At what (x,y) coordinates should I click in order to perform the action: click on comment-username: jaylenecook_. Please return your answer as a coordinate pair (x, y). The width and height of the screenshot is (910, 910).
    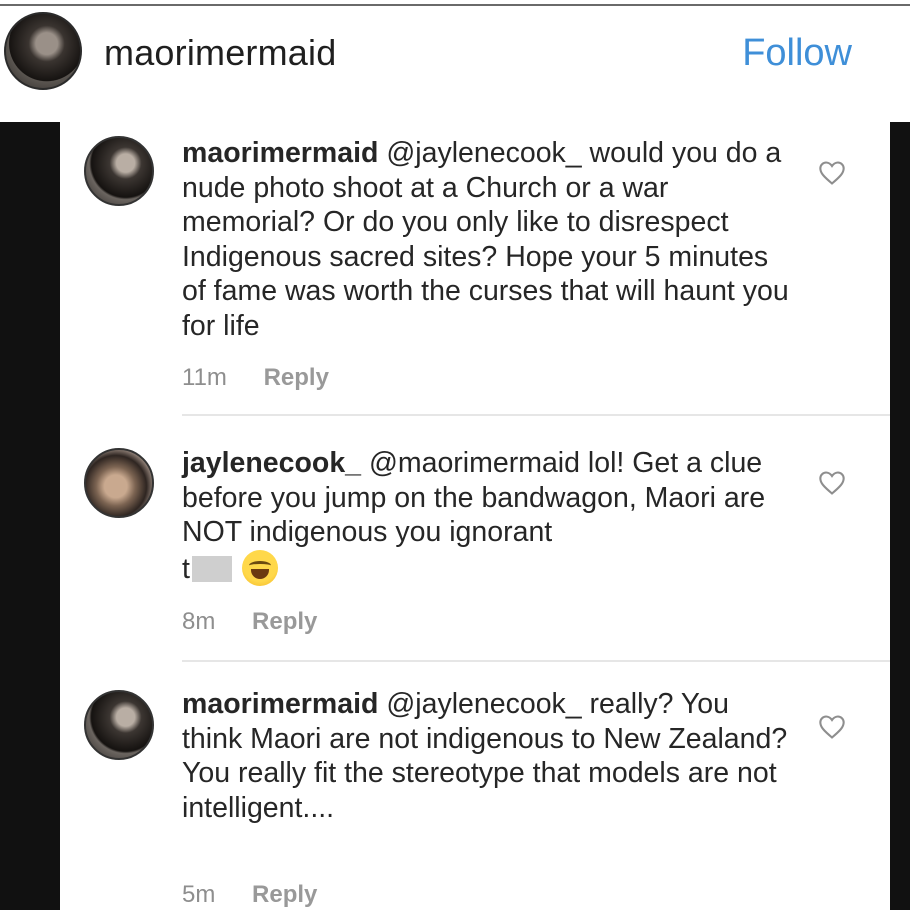
    Looking at the image, I should click on (271, 463).